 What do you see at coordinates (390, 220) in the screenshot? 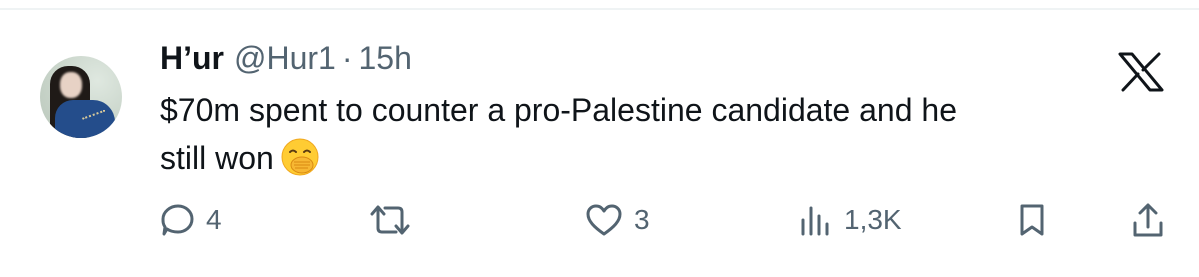
I see `retweet-icon` at bounding box center [390, 220].